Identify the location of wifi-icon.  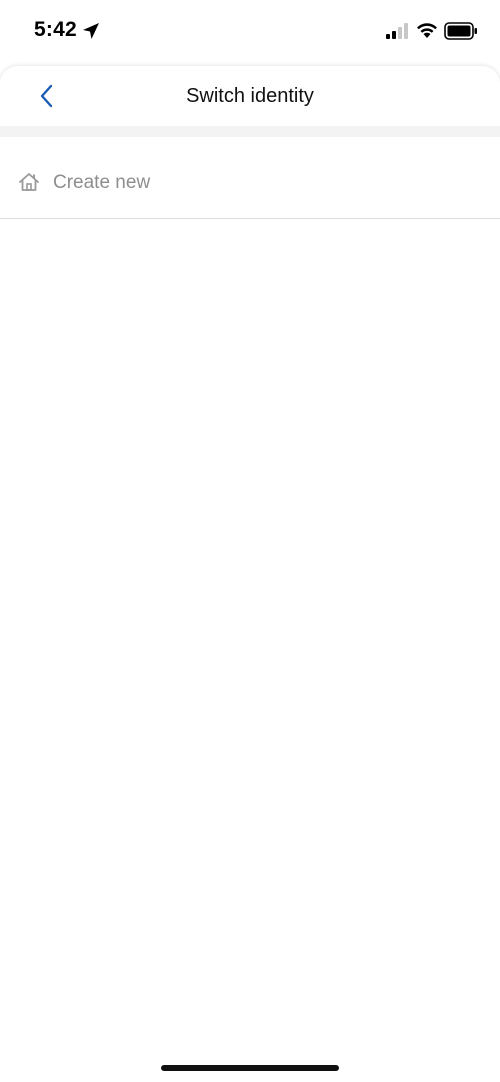
(427, 30).